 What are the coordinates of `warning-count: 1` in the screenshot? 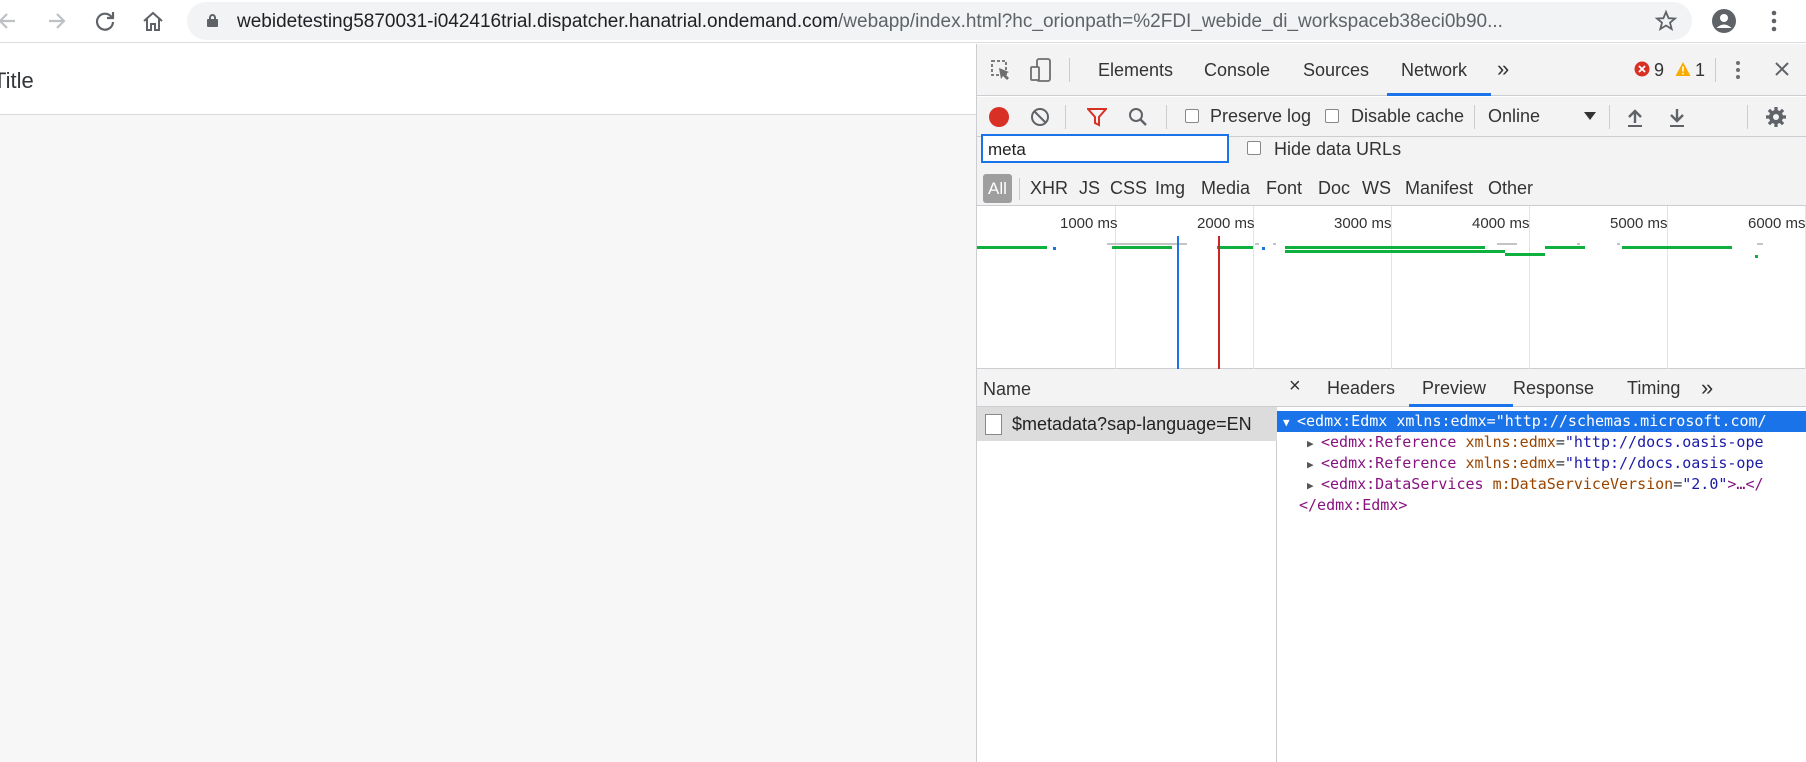 It's located at (1700, 70).